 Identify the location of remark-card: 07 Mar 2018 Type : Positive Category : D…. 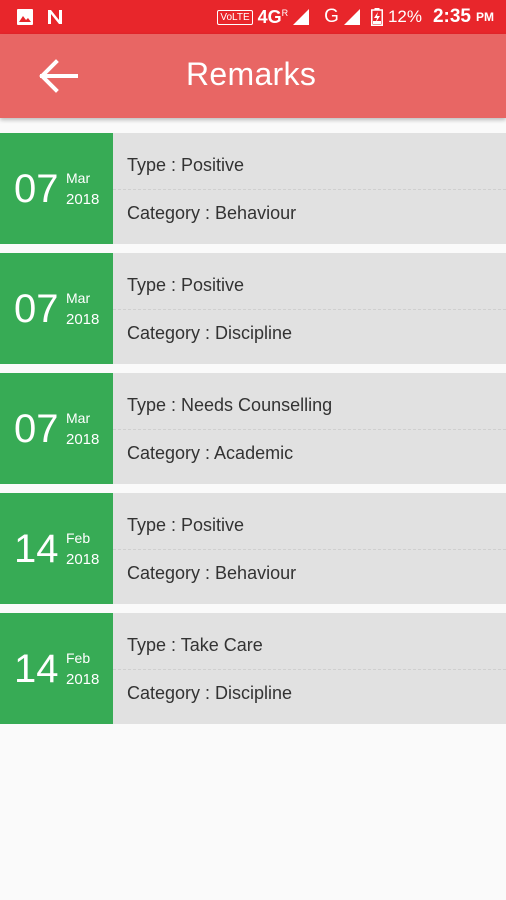
(253, 308).